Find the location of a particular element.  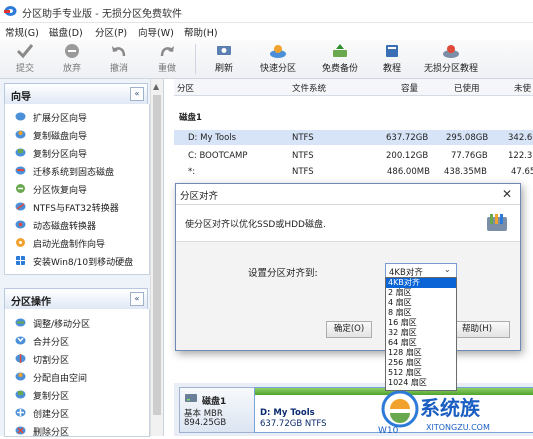

wizard-item-label: 安装Win8/10到移动硬盘 is located at coordinates (83, 263).